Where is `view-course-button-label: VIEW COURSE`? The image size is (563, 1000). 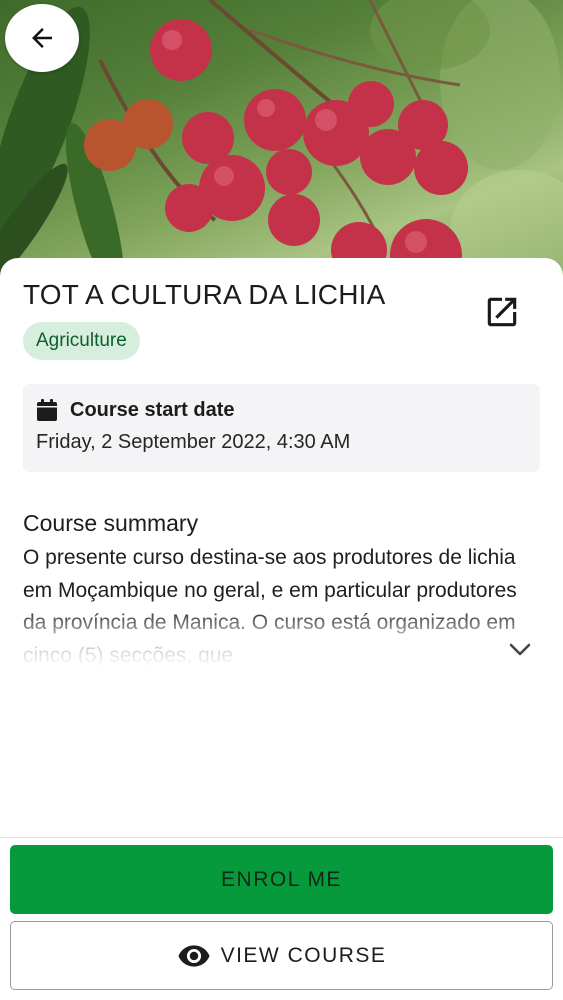 view-course-button-label: VIEW COURSE is located at coordinates (303, 955).